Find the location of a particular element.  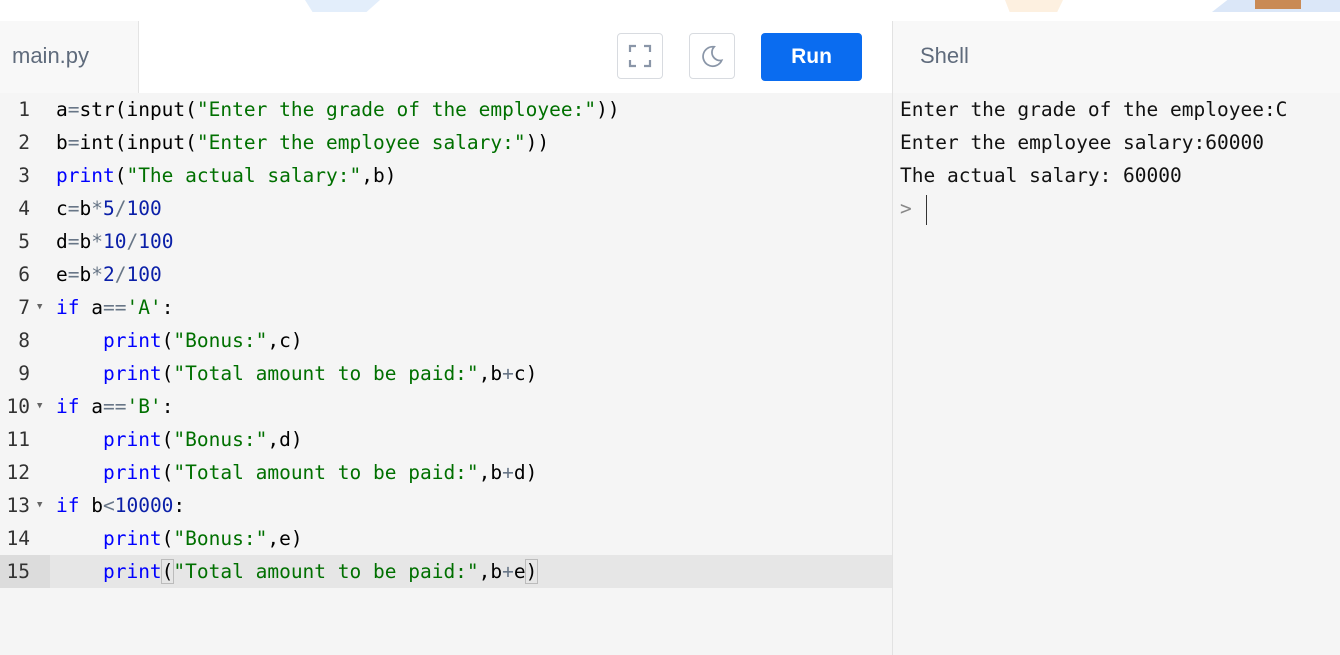

code-token: 10000 is located at coordinates (144, 505).